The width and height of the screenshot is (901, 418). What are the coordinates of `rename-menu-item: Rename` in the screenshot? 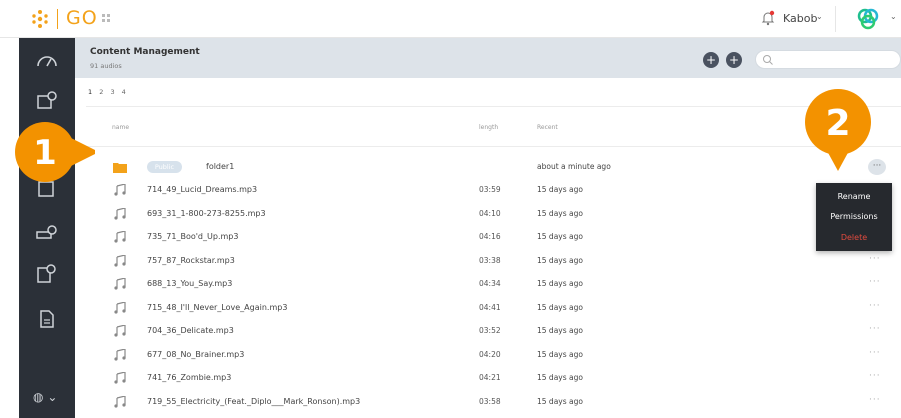 It's located at (854, 196).